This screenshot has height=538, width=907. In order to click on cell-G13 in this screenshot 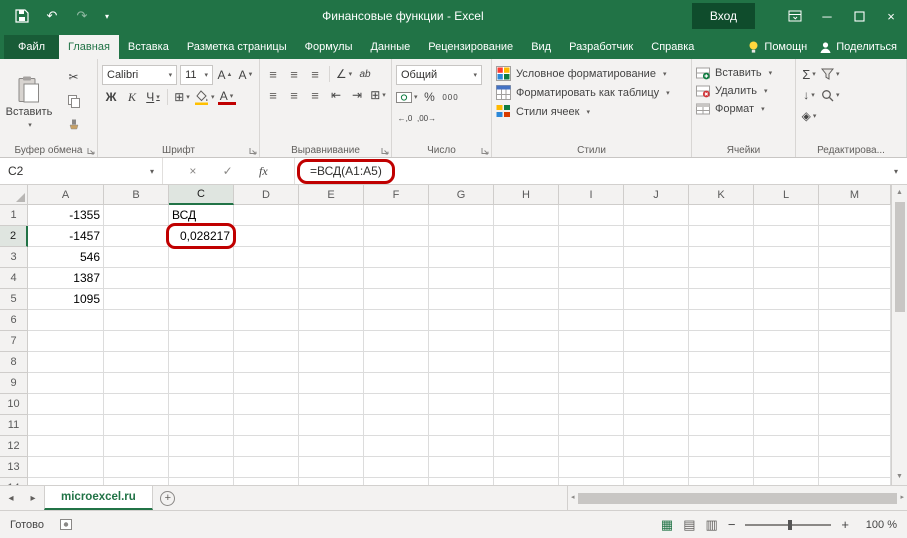, I will do `click(461, 467)`.